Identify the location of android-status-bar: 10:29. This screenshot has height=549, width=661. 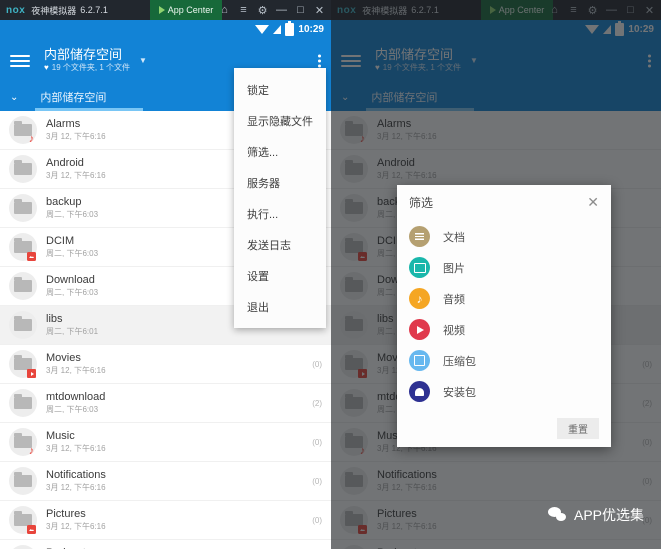
(165, 29).